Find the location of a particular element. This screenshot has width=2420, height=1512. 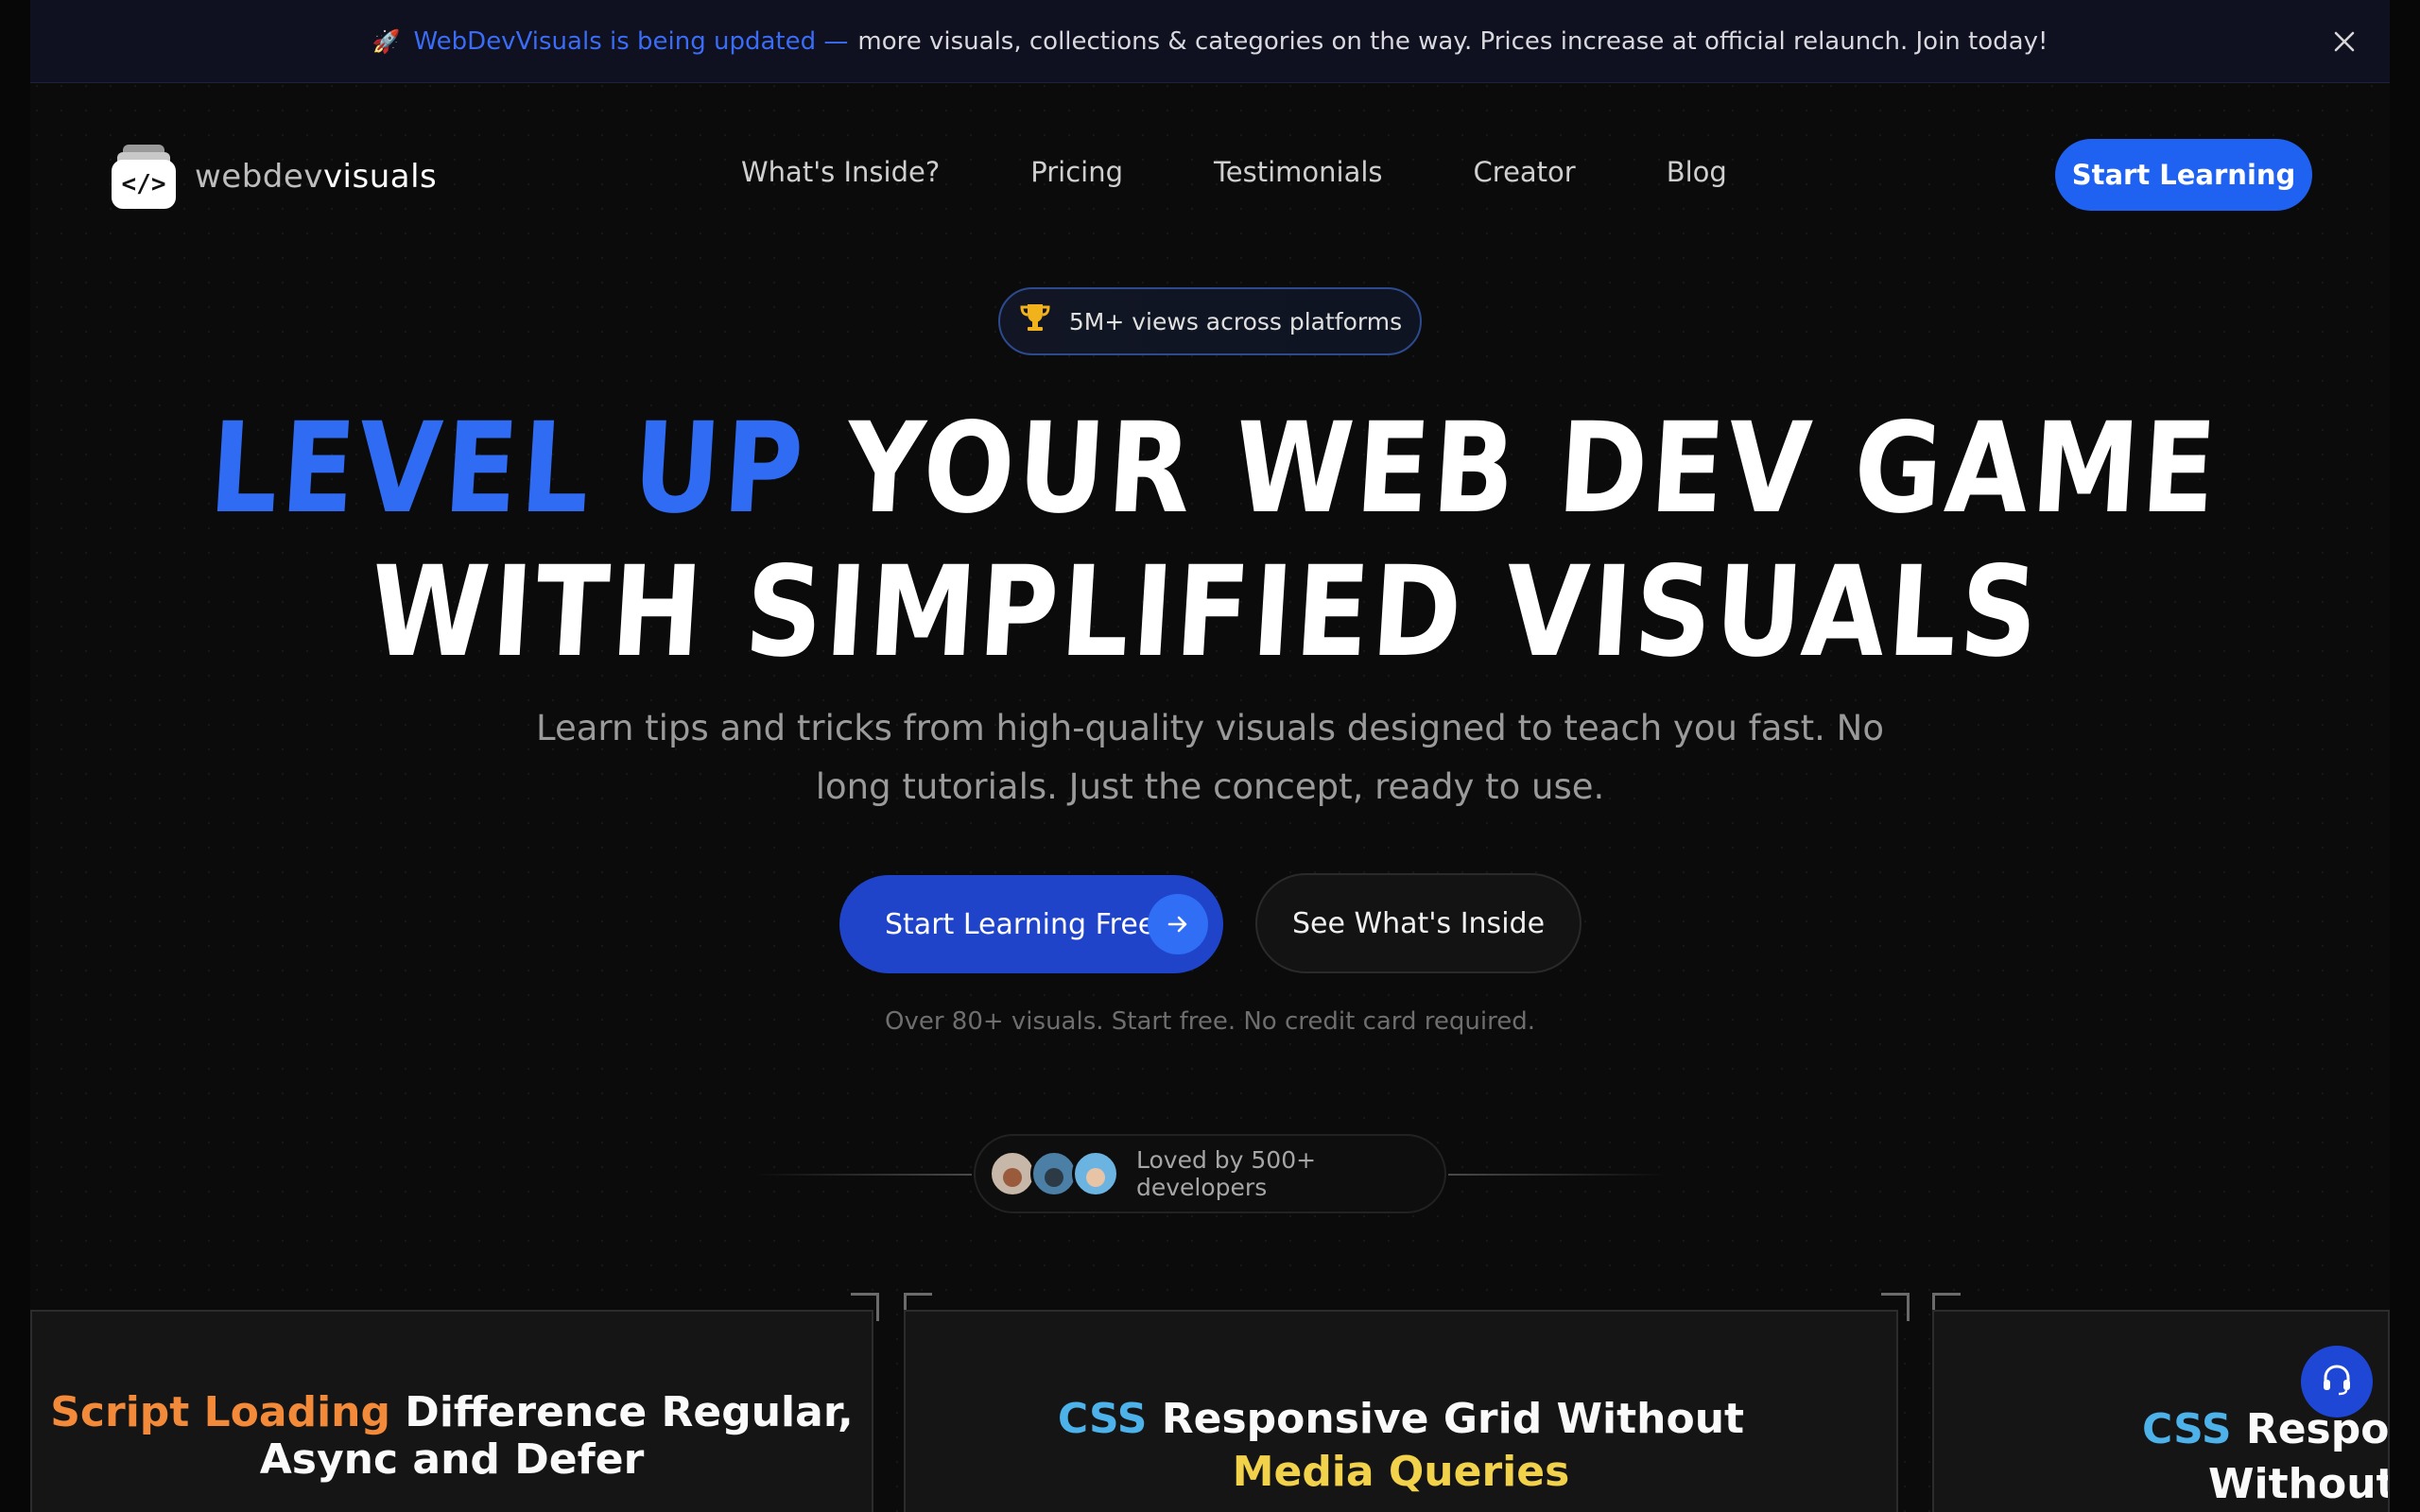

cta-primary-label: Start Learning Free is located at coordinates (1020, 924).